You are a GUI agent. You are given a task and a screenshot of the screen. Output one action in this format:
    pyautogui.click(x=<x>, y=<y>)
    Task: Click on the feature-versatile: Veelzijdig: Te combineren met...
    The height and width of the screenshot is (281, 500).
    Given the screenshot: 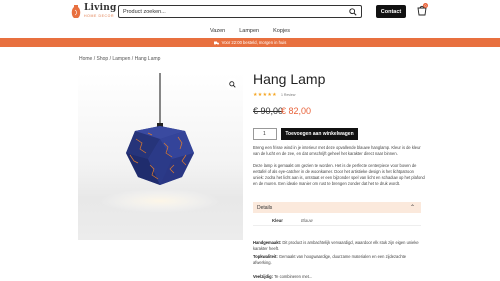 What is the action you would take?
    pyautogui.click(x=339, y=277)
    